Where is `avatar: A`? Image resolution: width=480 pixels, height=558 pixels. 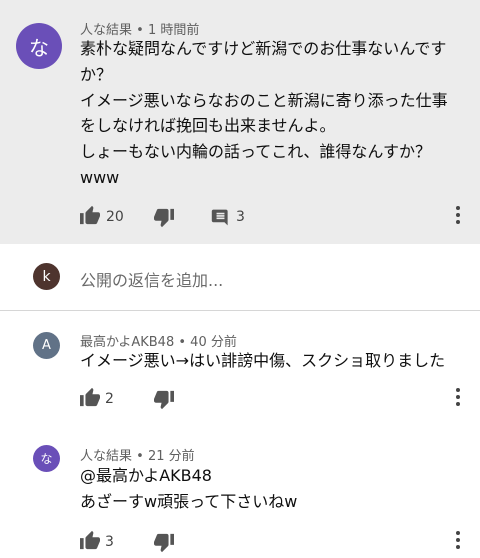
avatar: A is located at coordinates (46, 345).